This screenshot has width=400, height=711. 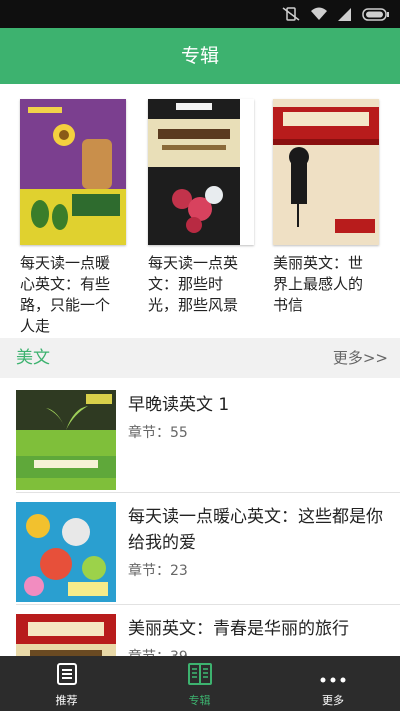 What do you see at coordinates (200, 676) in the screenshot?
I see `open-book-icon` at bounding box center [200, 676].